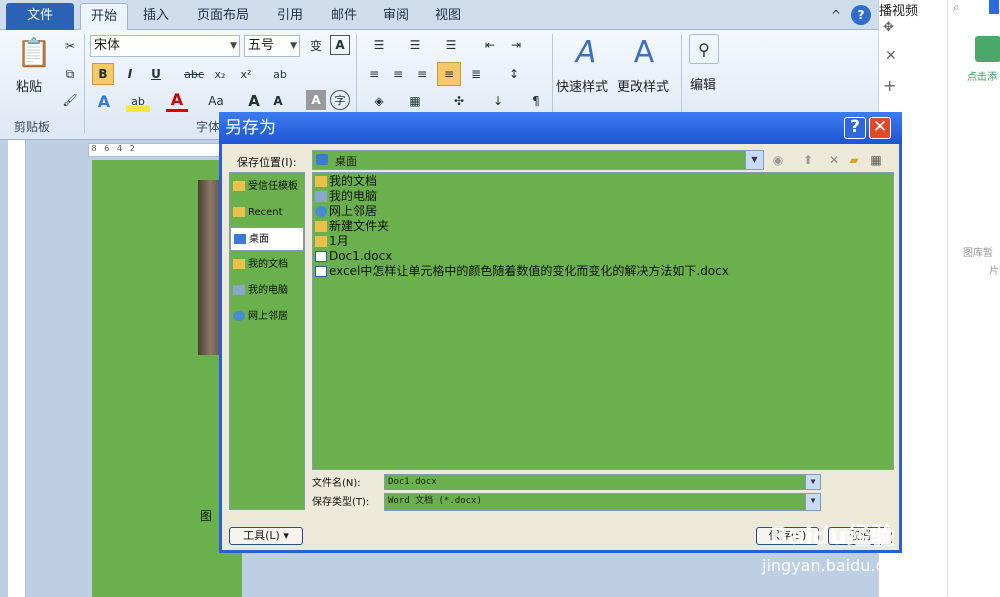  What do you see at coordinates (836, 15) in the screenshot?
I see `minimize-ribbon-icon: ^` at bounding box center [836, 15].